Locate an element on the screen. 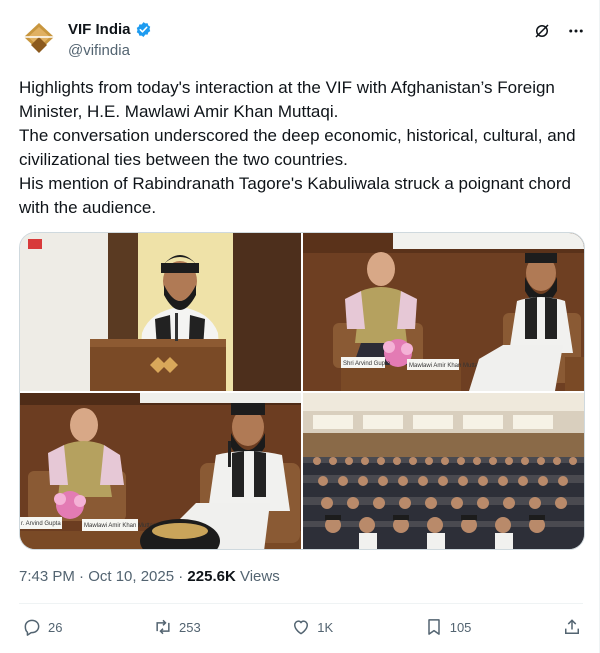 Image resolution: width=600 pixels, height=653 pixels. bookmark-icon is located at coordinates (434, 627).